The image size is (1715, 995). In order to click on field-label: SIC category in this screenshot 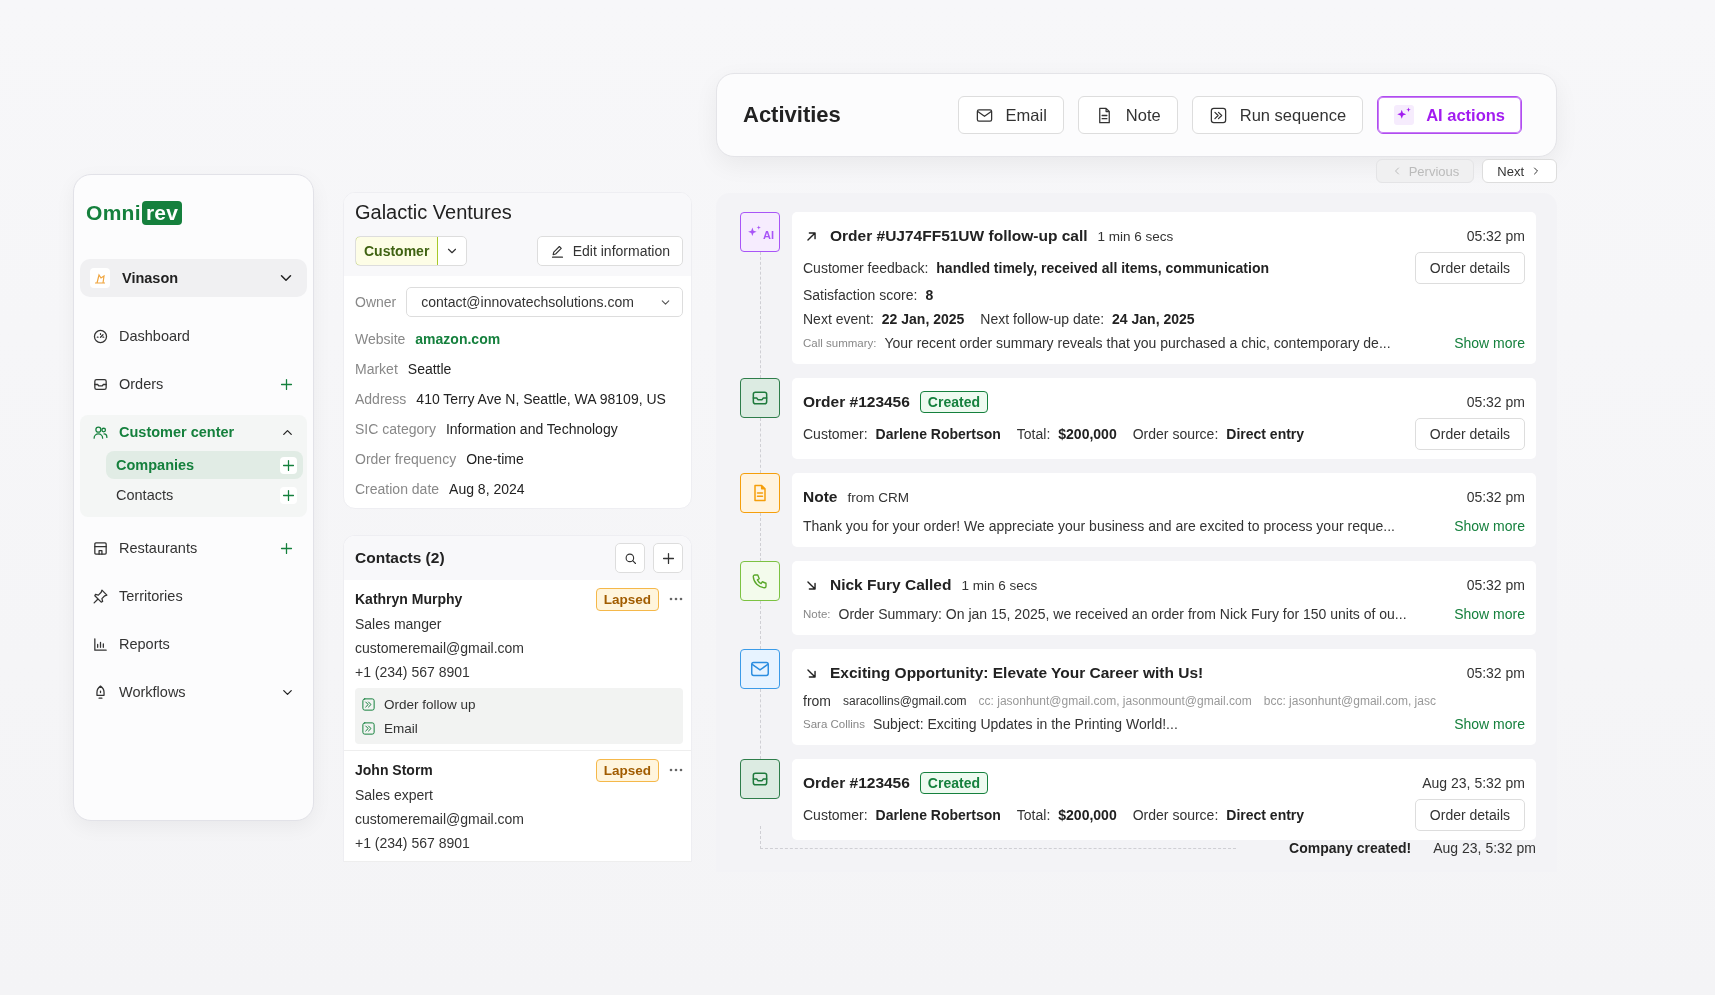, I will do `click(395, 429)`.